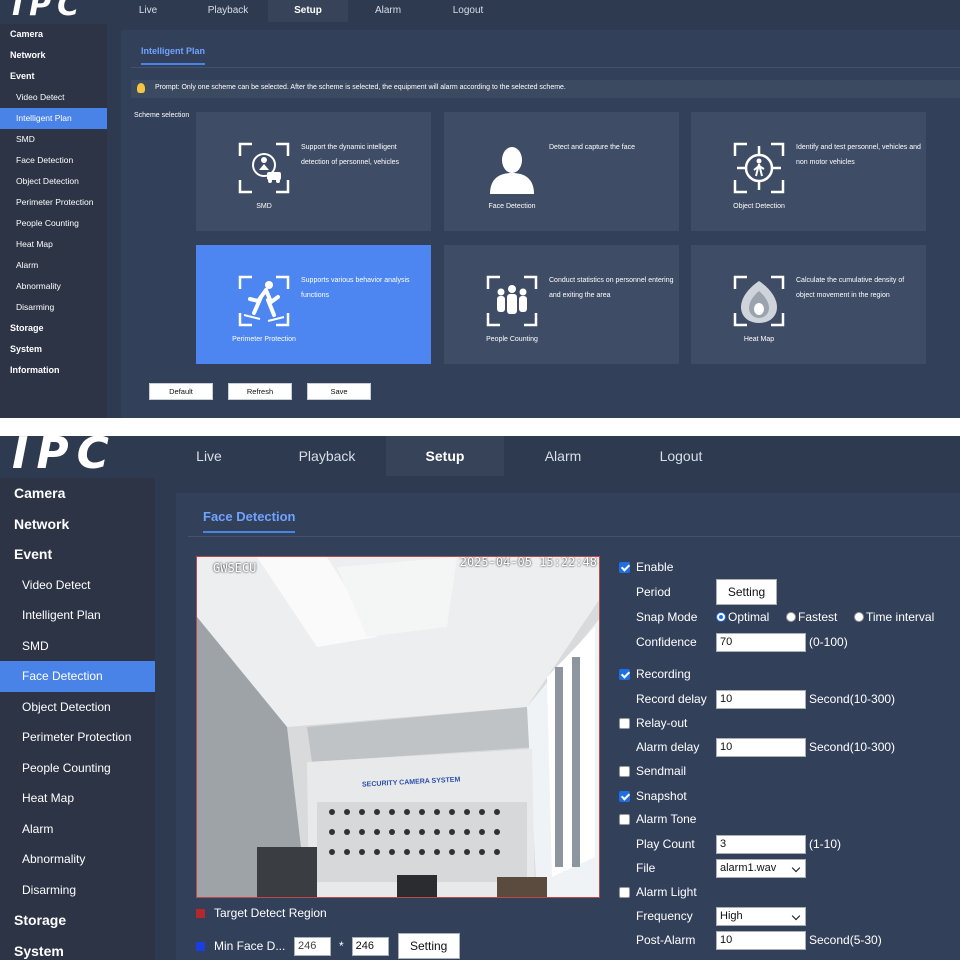 This screenshot has width=960, height=960. What do you see at coordinates (746, 592) in the screenshot?
I see `period-setting-button: Setting` at bounding box center [746, 592].